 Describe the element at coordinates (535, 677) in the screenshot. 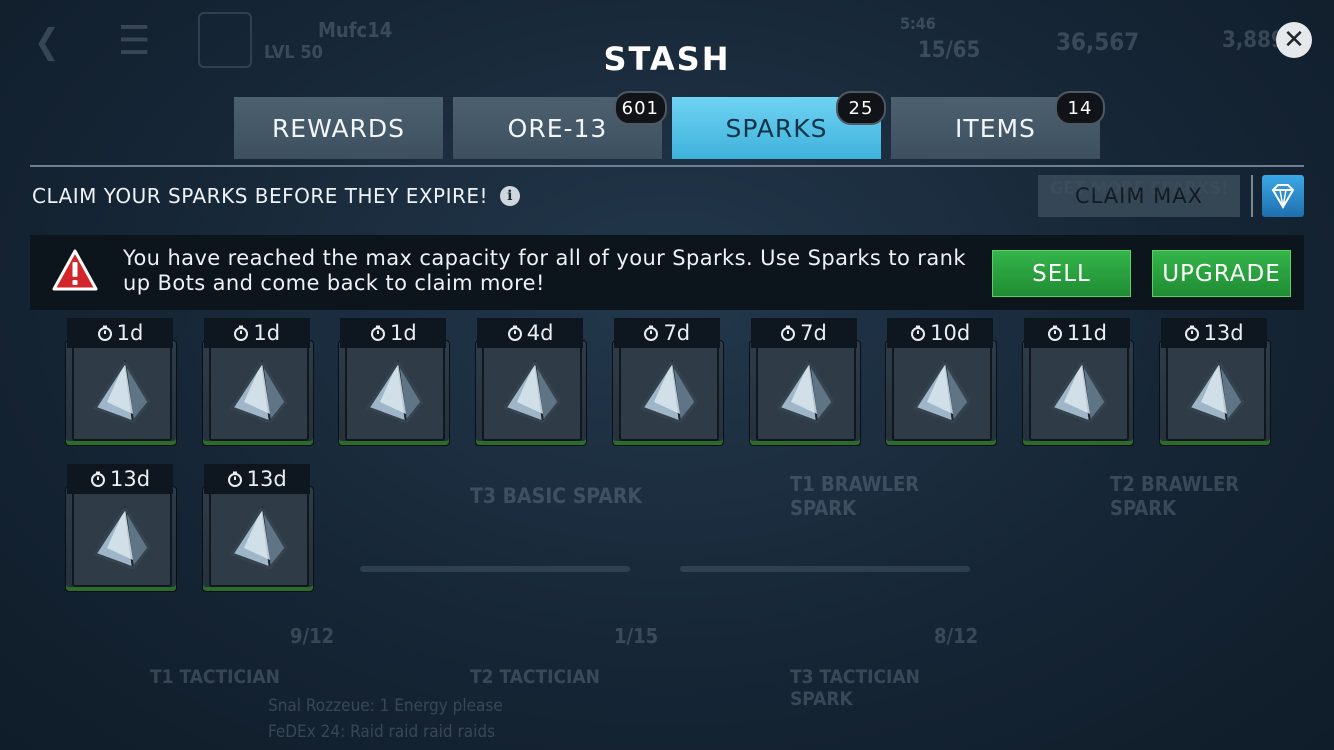

I see `bg-spark-name: T2 TACTICIAN` at that location.